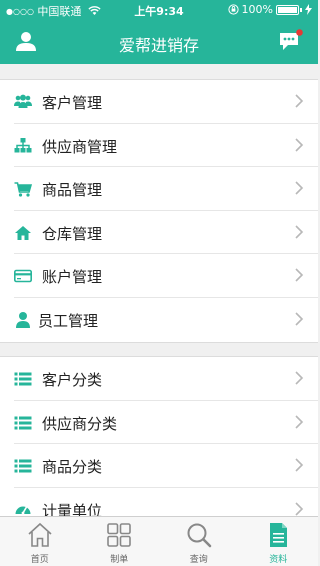  Describe the element at coordinates (166, 189) in the screenshot. I see `menu-item-product-management: 商品管理` at that location.